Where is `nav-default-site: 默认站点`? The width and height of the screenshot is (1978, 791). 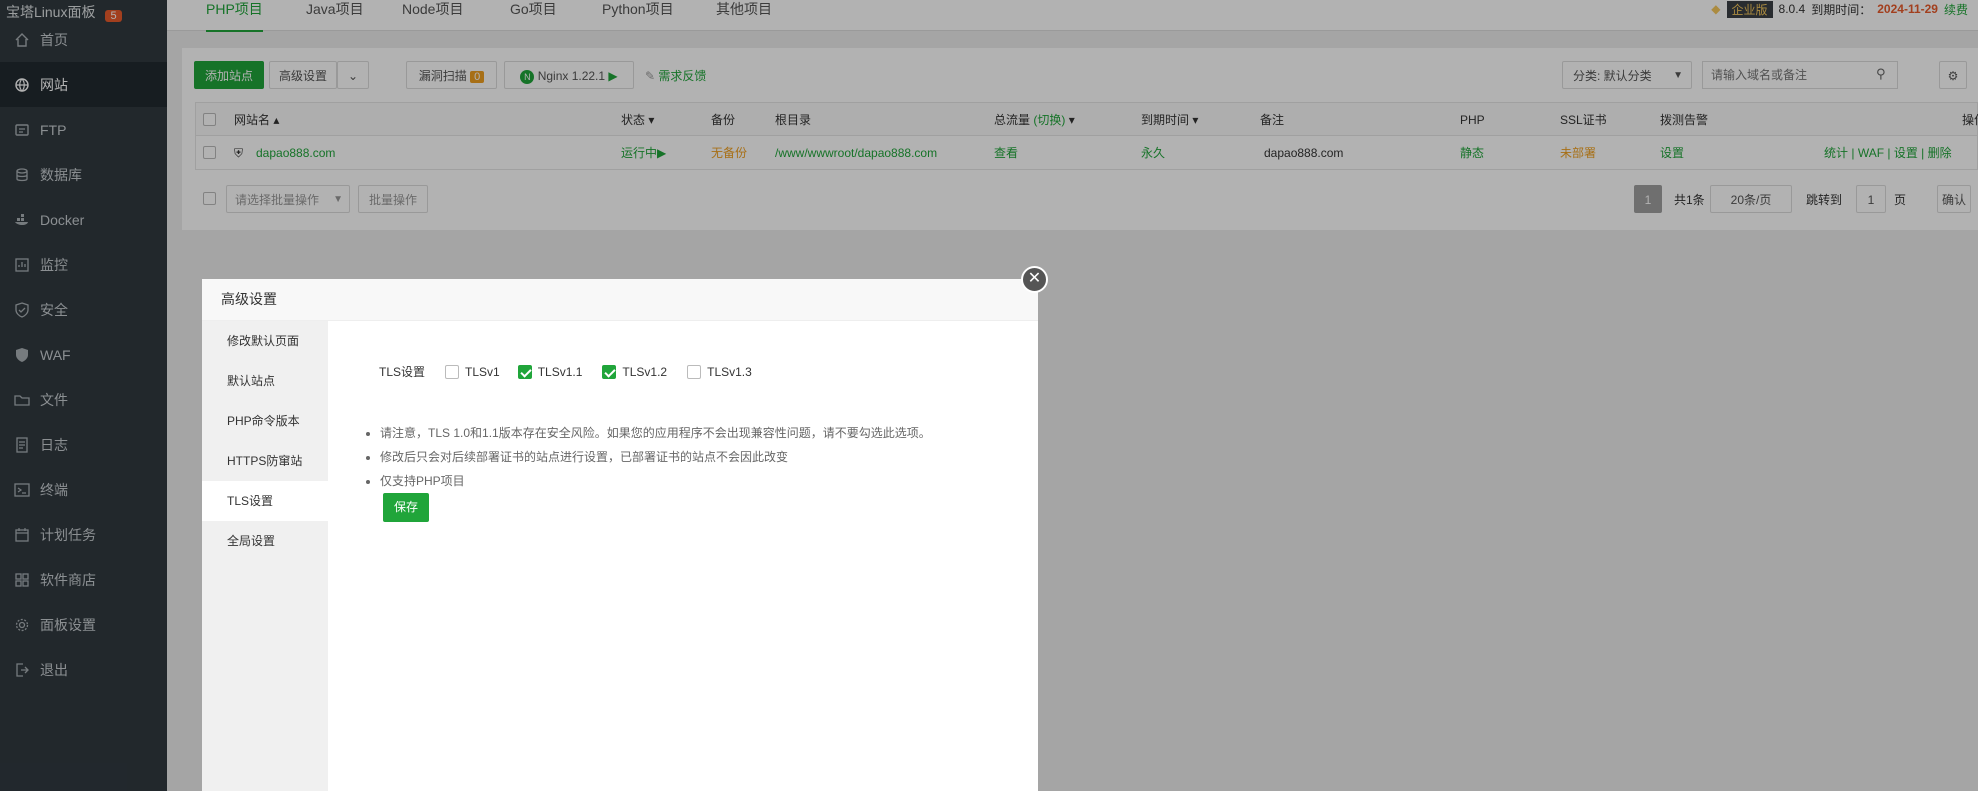
nav-default-site: 默认站点 is located at coordinates (265, 381).